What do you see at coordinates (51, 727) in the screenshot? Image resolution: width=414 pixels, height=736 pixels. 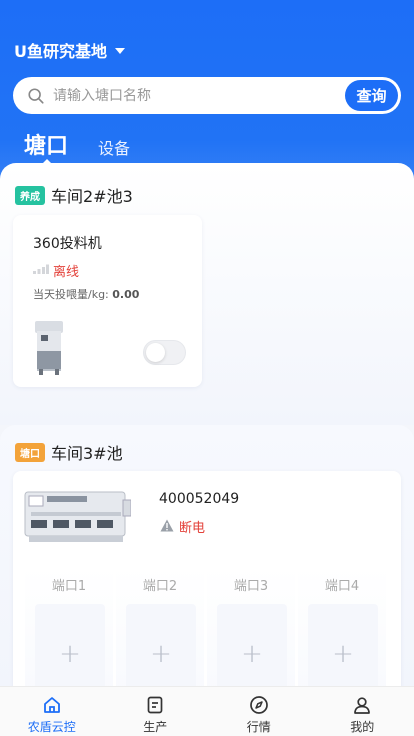 I see `tabbar-home-label: 农盾云控` at bounding box center [51, 727].